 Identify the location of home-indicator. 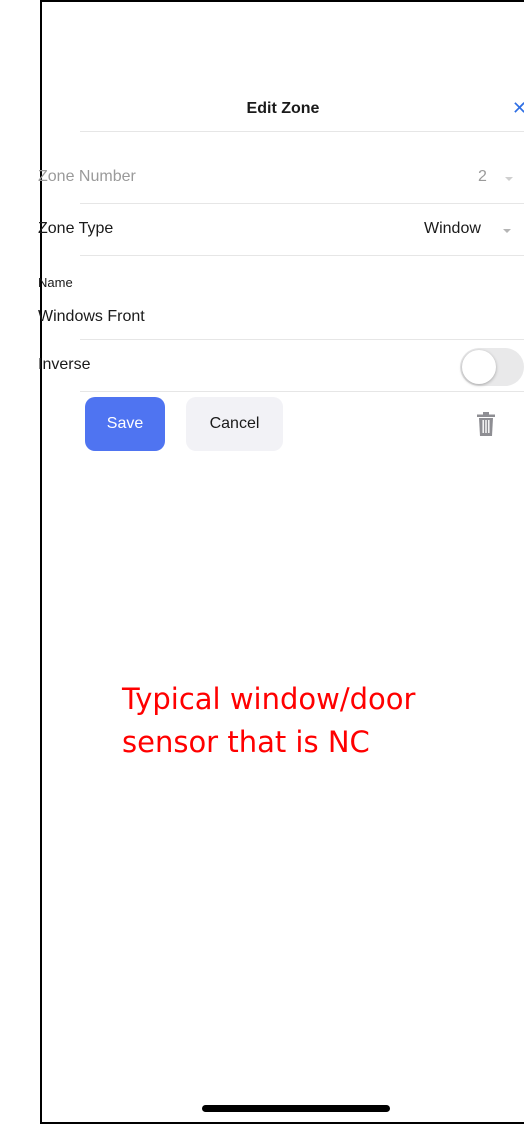
(296, 1108).